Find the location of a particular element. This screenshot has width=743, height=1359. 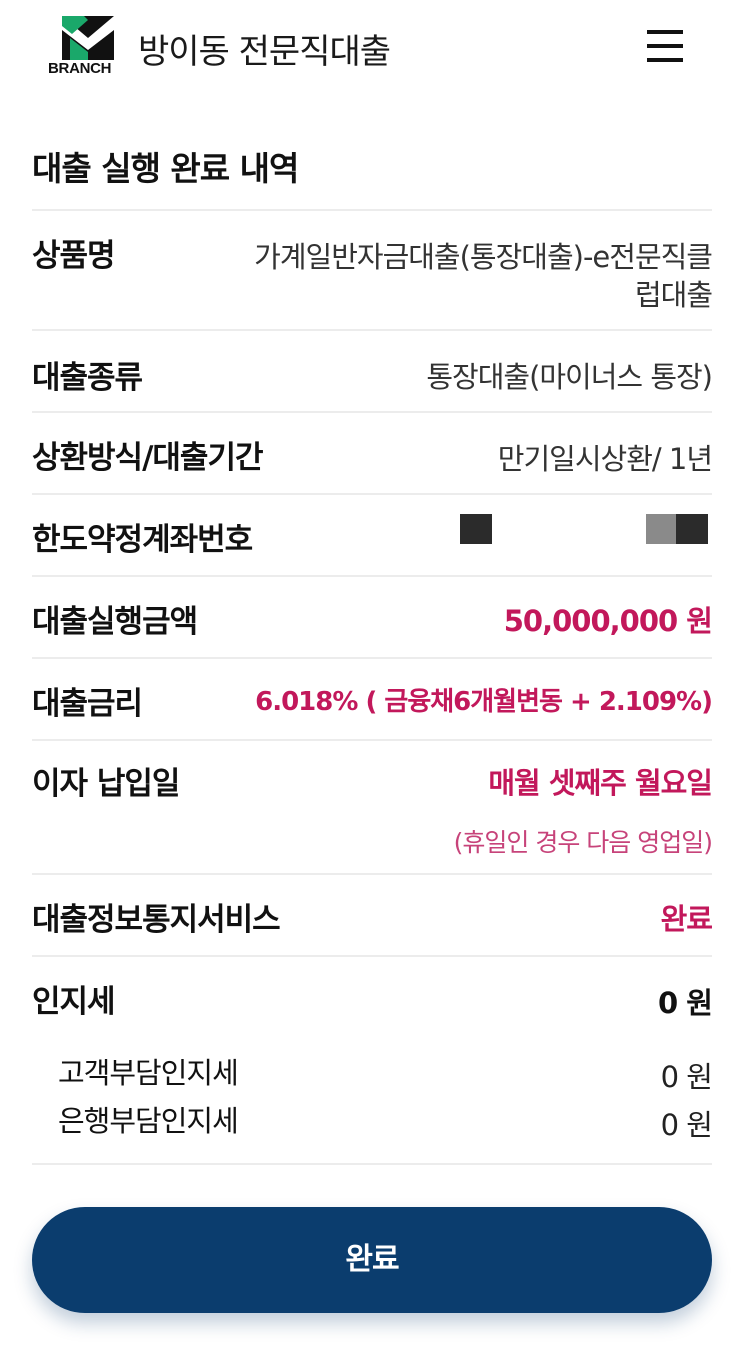

page-title: 대출 실행 완료 내역 is located at coordinates (165, 168).